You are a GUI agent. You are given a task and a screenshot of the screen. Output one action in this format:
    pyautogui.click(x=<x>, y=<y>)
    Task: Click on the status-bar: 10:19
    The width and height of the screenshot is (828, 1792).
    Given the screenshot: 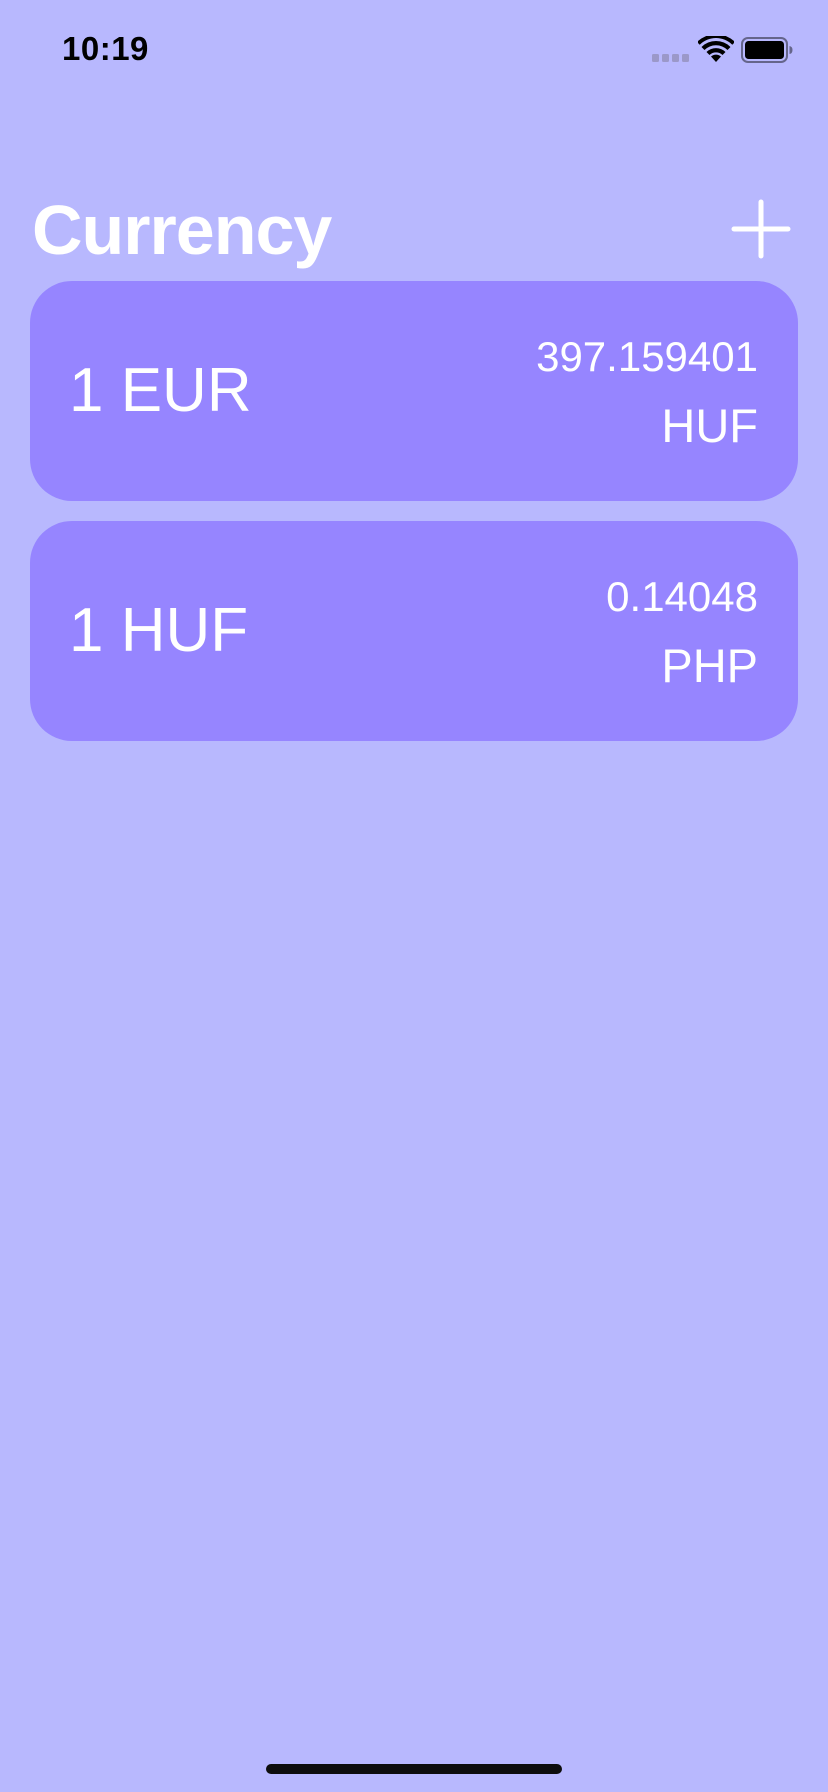 What is the action you would take?
    pyautogui.click(x=414, y=50)
    